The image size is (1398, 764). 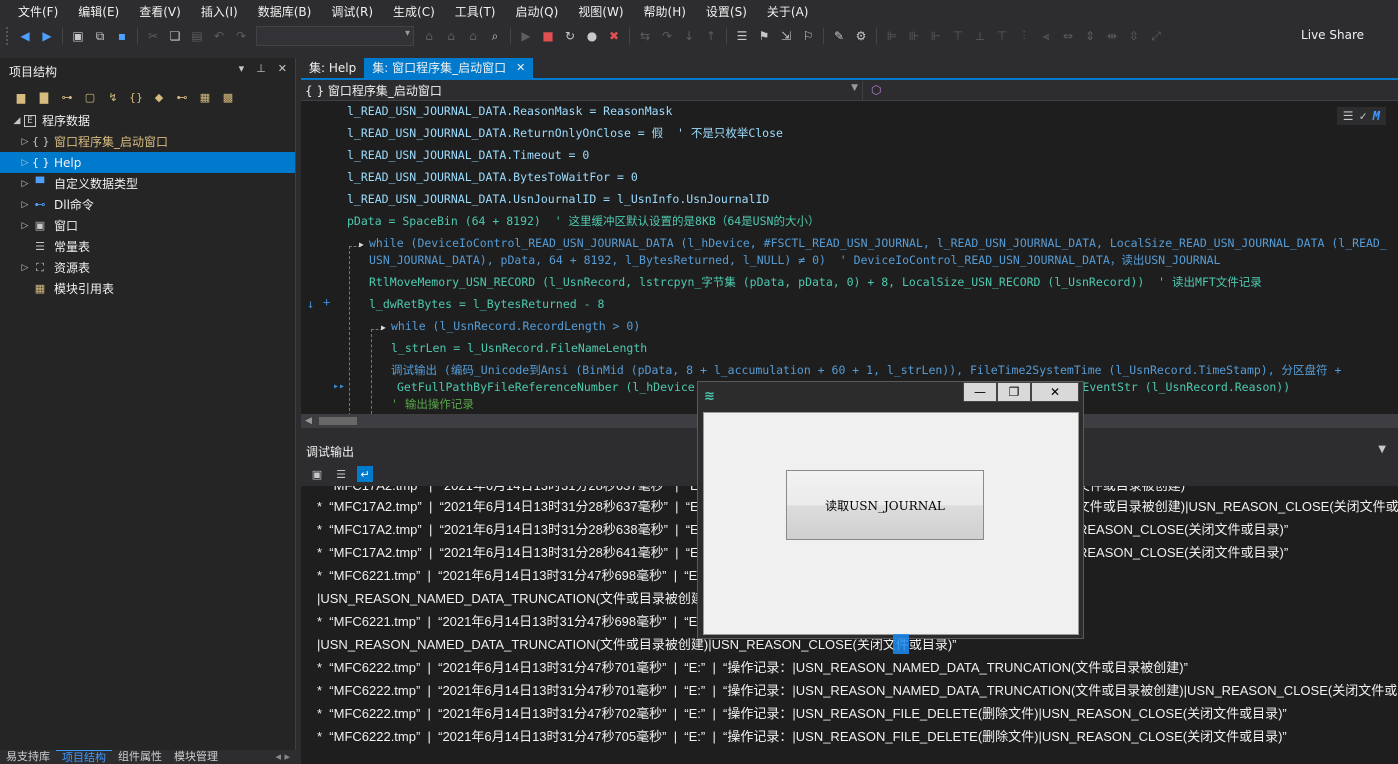 I want to click on add-braces-icon: {}, so click(x=136, y=97).